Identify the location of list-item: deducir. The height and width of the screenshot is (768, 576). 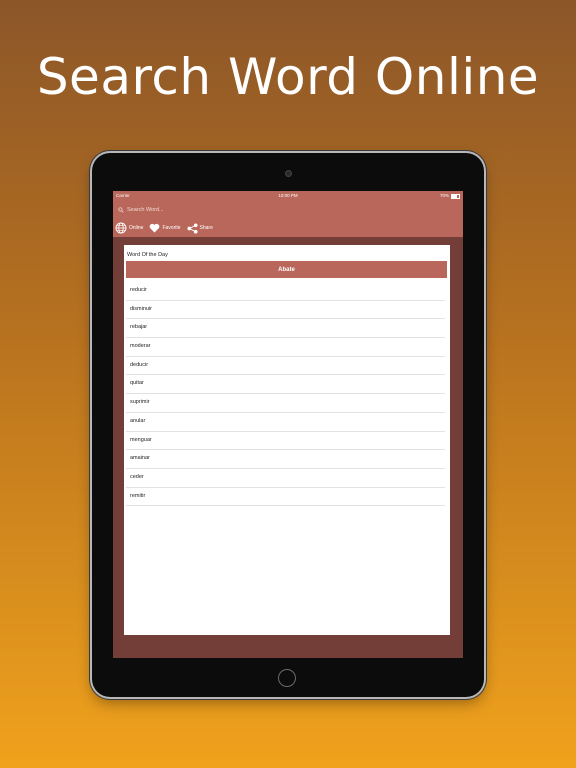
(285, 366).